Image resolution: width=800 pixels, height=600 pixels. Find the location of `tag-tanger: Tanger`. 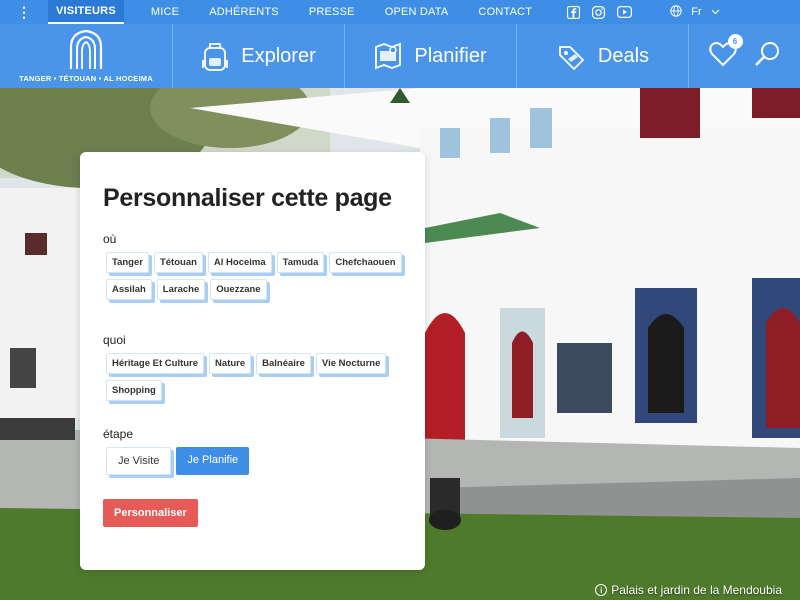

tag-tanger: Tanger is located at coordinates (127, 262).